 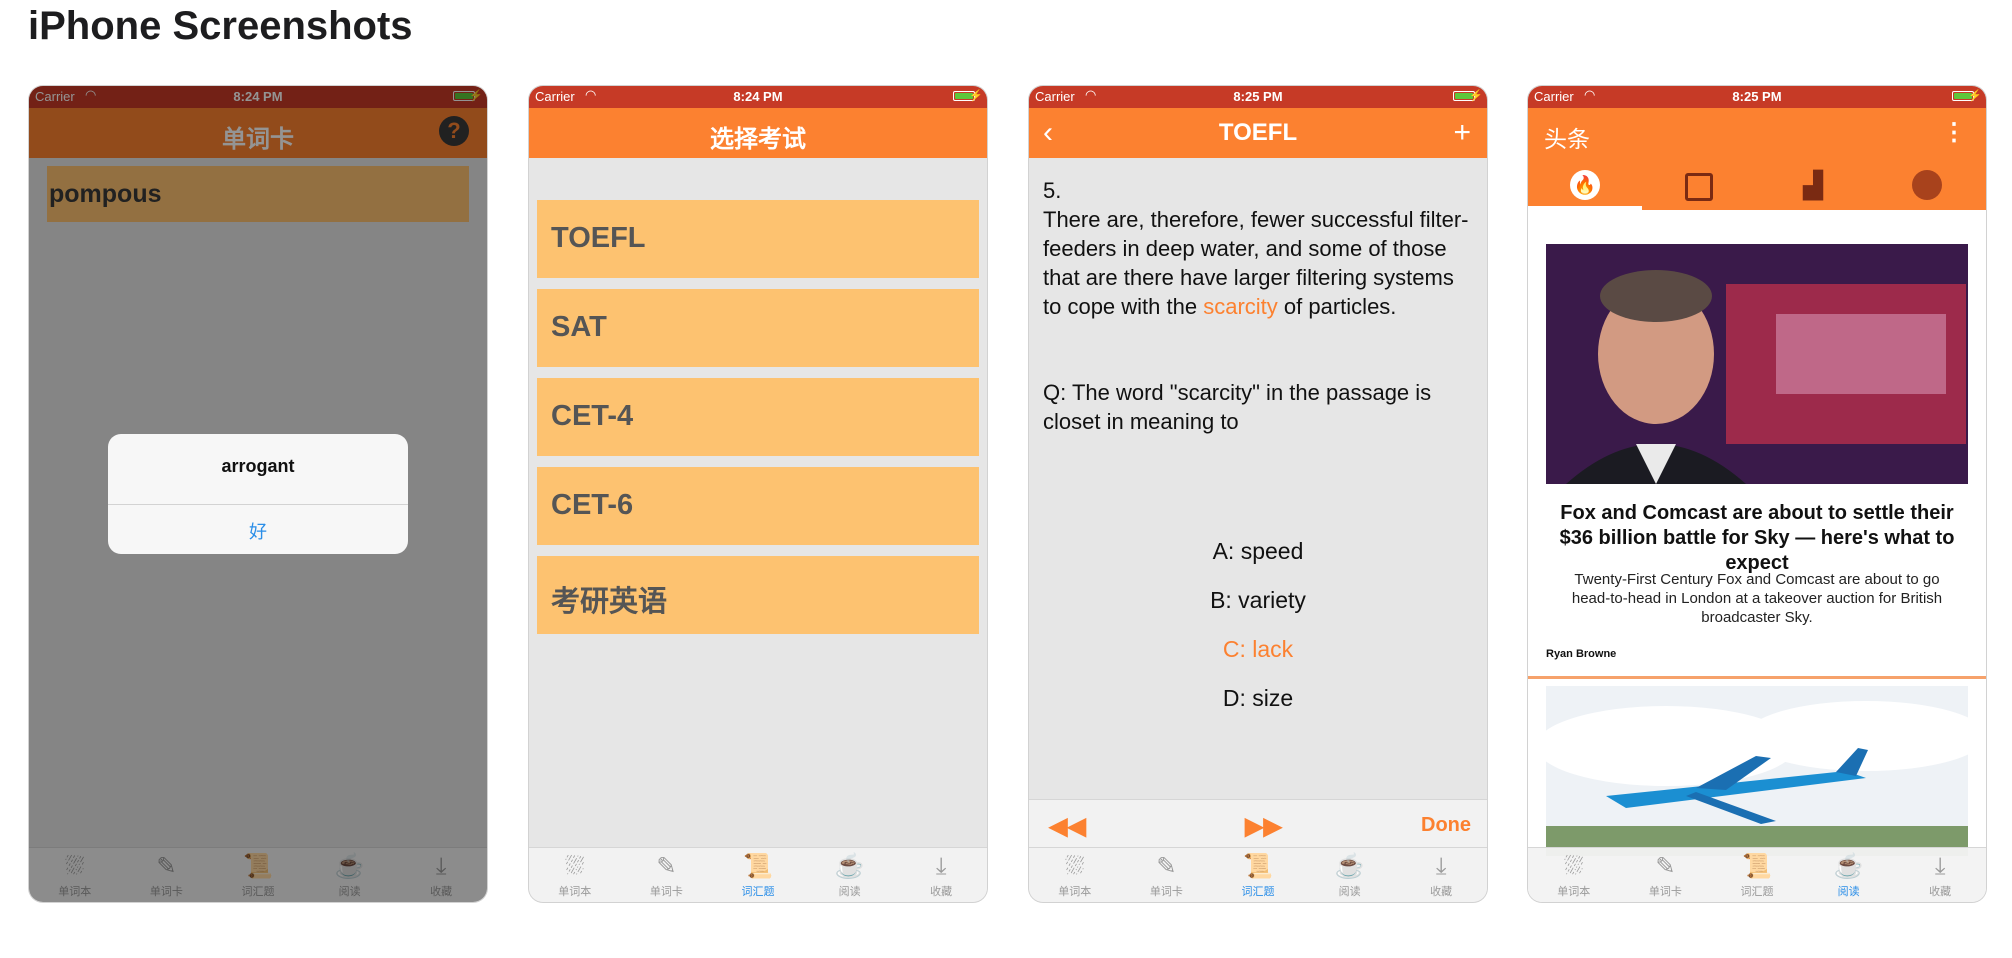 What do you see at coordinates (1052, 190) in the screenshot?
I see `question-number: 5.` at bounding box center [1052, 190].